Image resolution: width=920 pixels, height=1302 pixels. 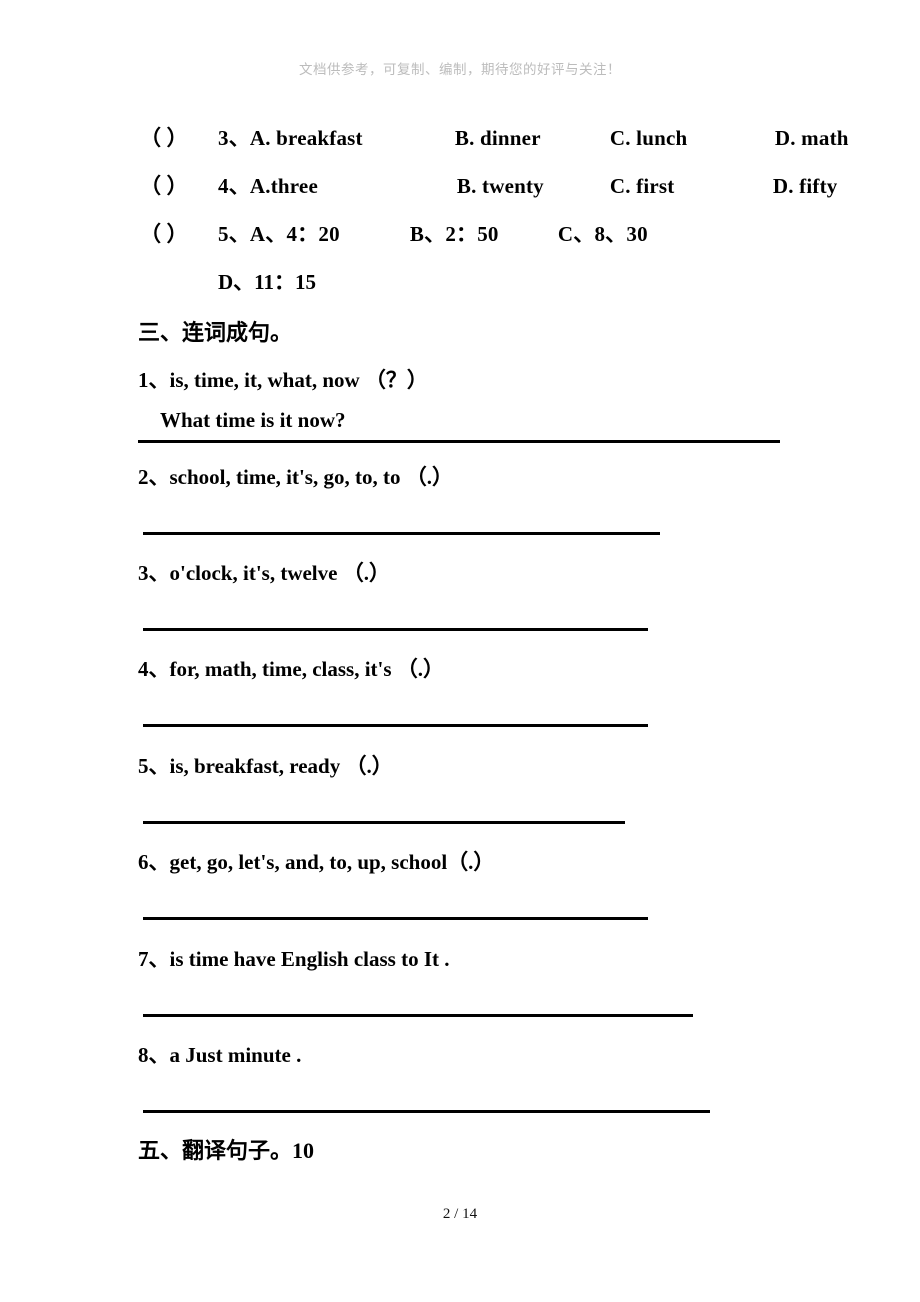 What do you see at coordinates (234, 234) in the screenshot?
I see `question-number: 5、` at bounding box center [234, 234].